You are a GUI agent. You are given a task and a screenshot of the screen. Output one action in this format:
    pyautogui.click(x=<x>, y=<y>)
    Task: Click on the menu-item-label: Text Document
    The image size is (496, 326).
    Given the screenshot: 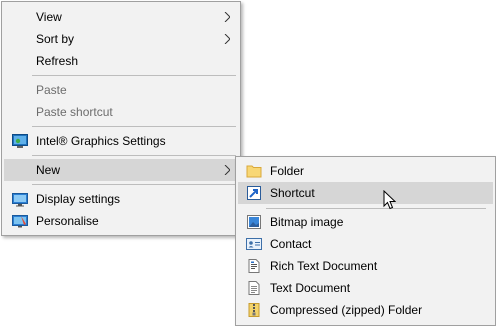 What is the action you would take?
    pyautogui.click(x=310, y=288)
    